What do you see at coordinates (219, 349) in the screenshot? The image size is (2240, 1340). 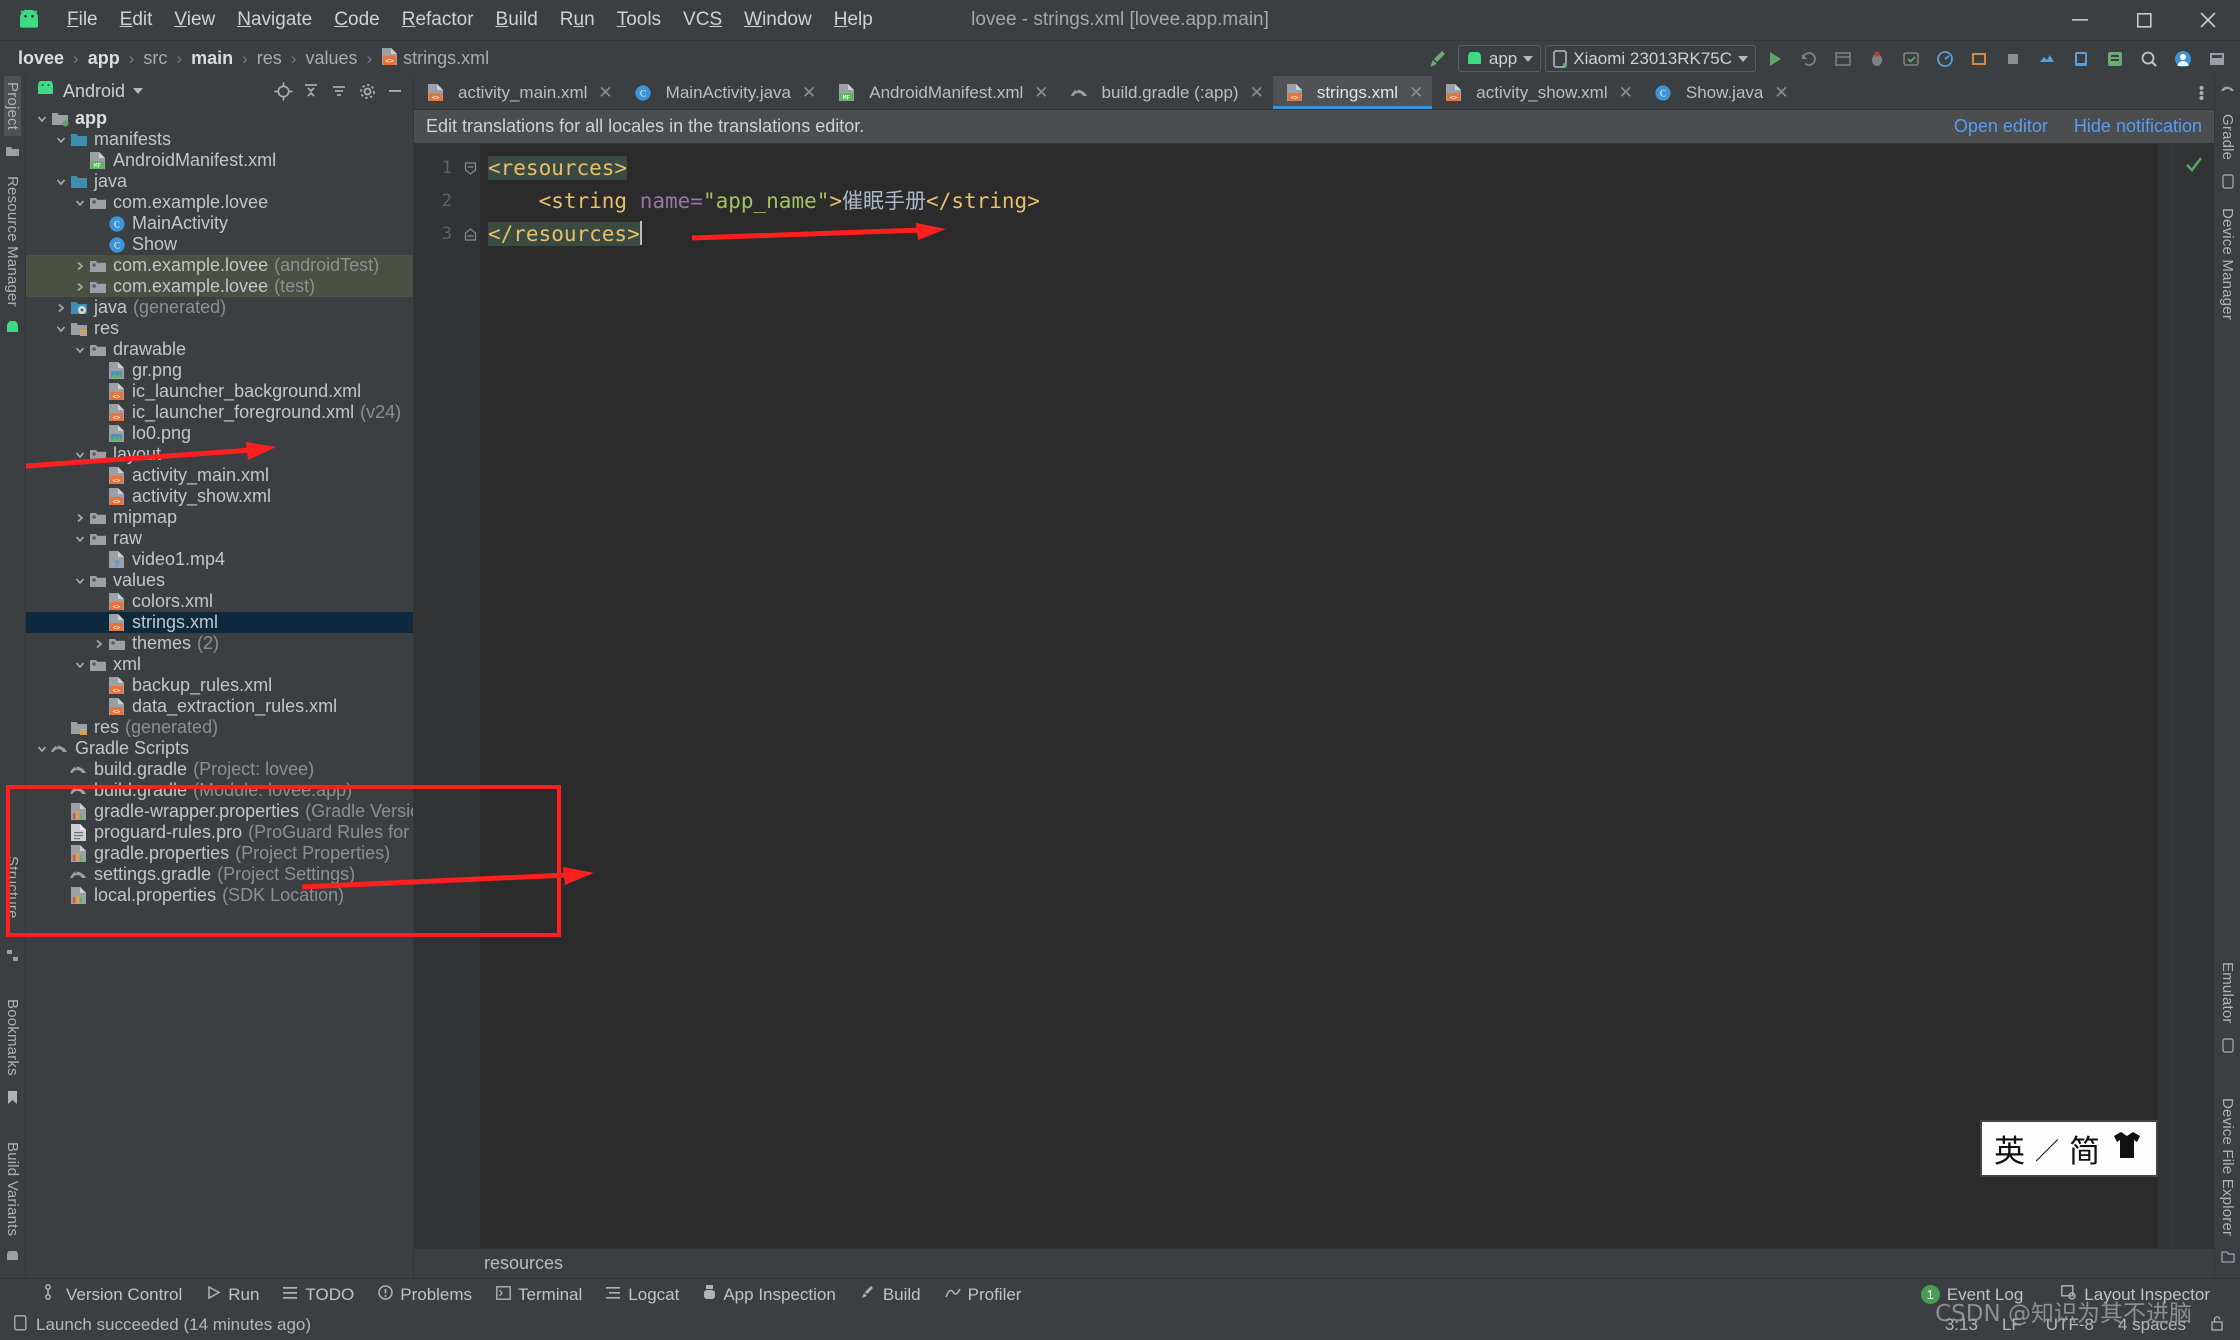 I see `tree-row: drawable` at bounding box center [219, 349].